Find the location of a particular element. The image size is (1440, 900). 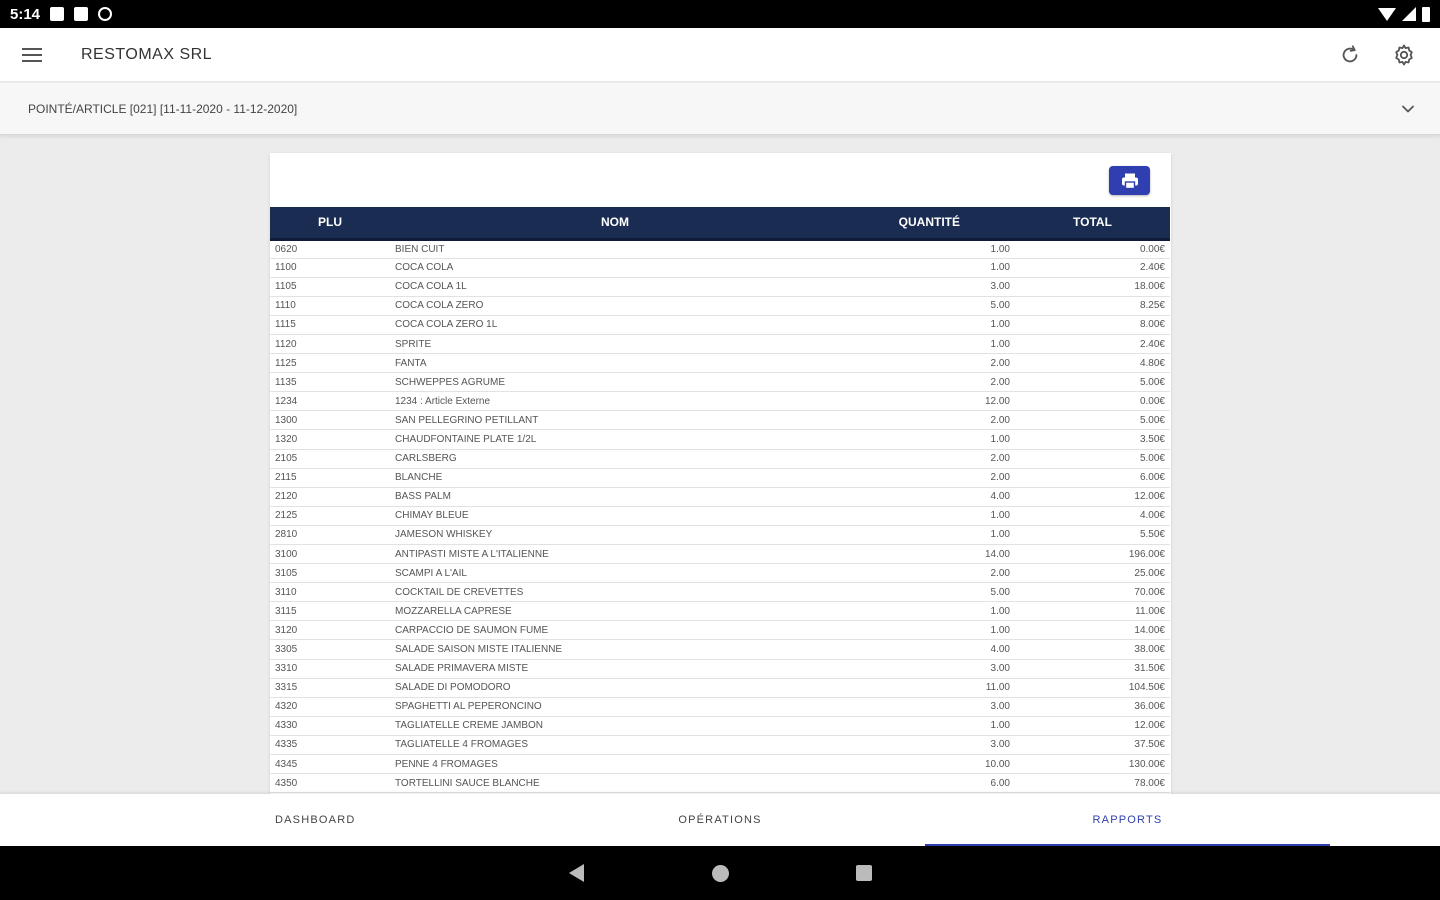

cell-plu: 4345 is located at coordinates (330, 764).